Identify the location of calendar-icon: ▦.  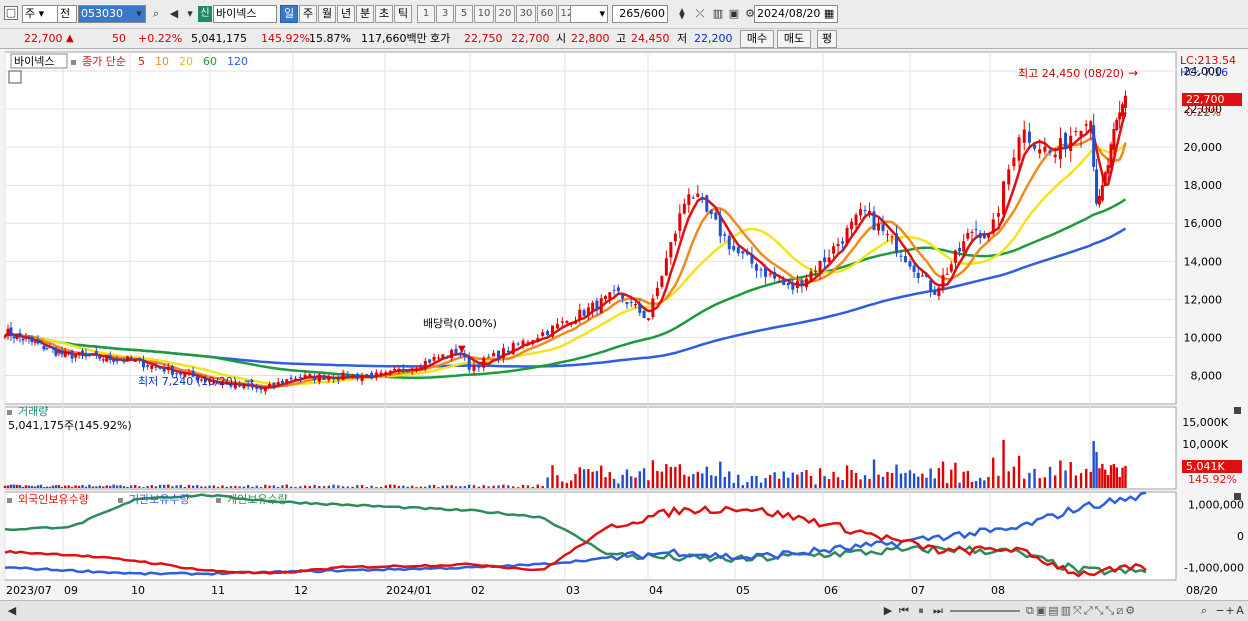
(829, 13).